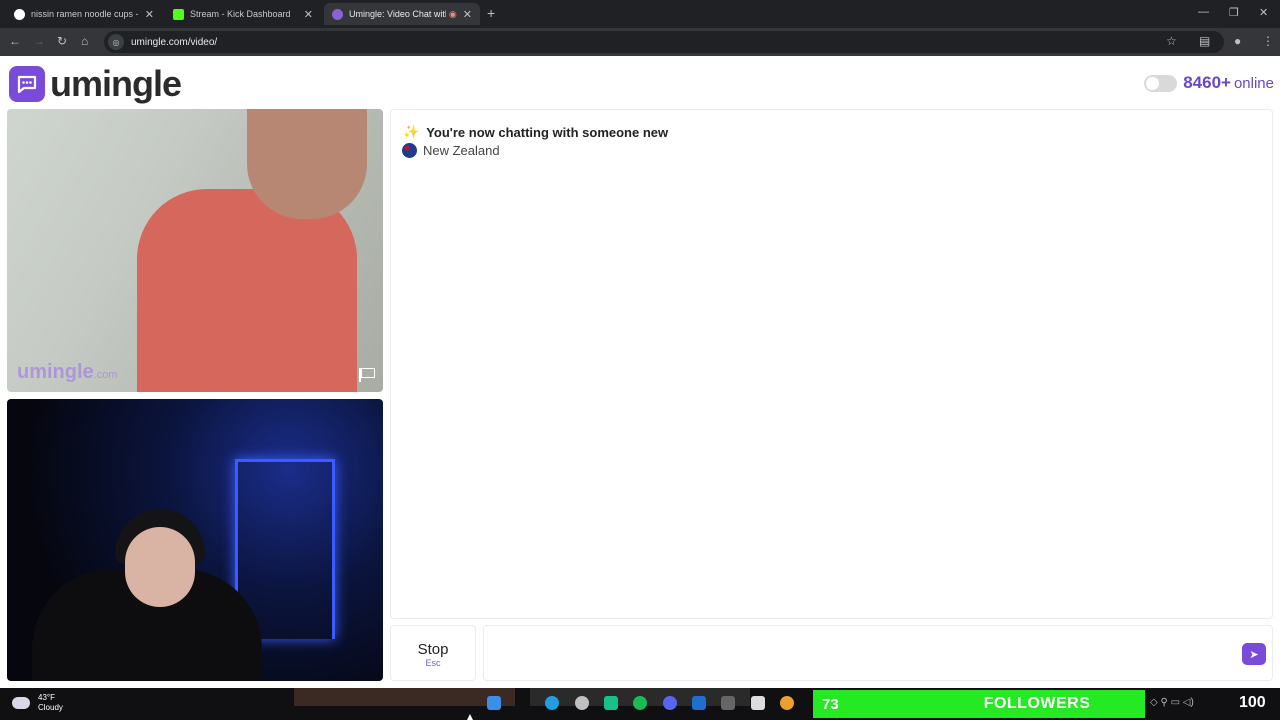 The height and width of the screenshot is (722, 1280). Describe the element at coordinates (470, 718) in the screenshot. I see `mouse-cursor-icon` at that location.